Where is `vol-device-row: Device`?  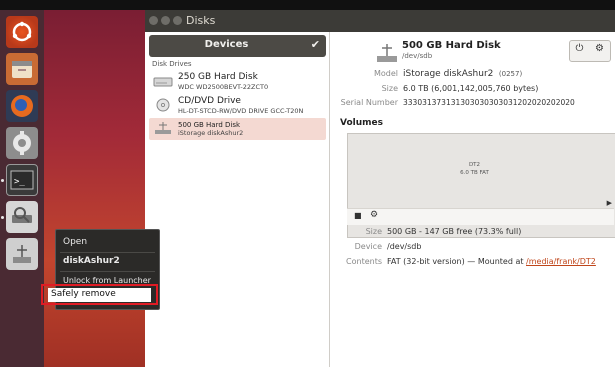
vol-device-row: Device is located at coordinates (356, 247).